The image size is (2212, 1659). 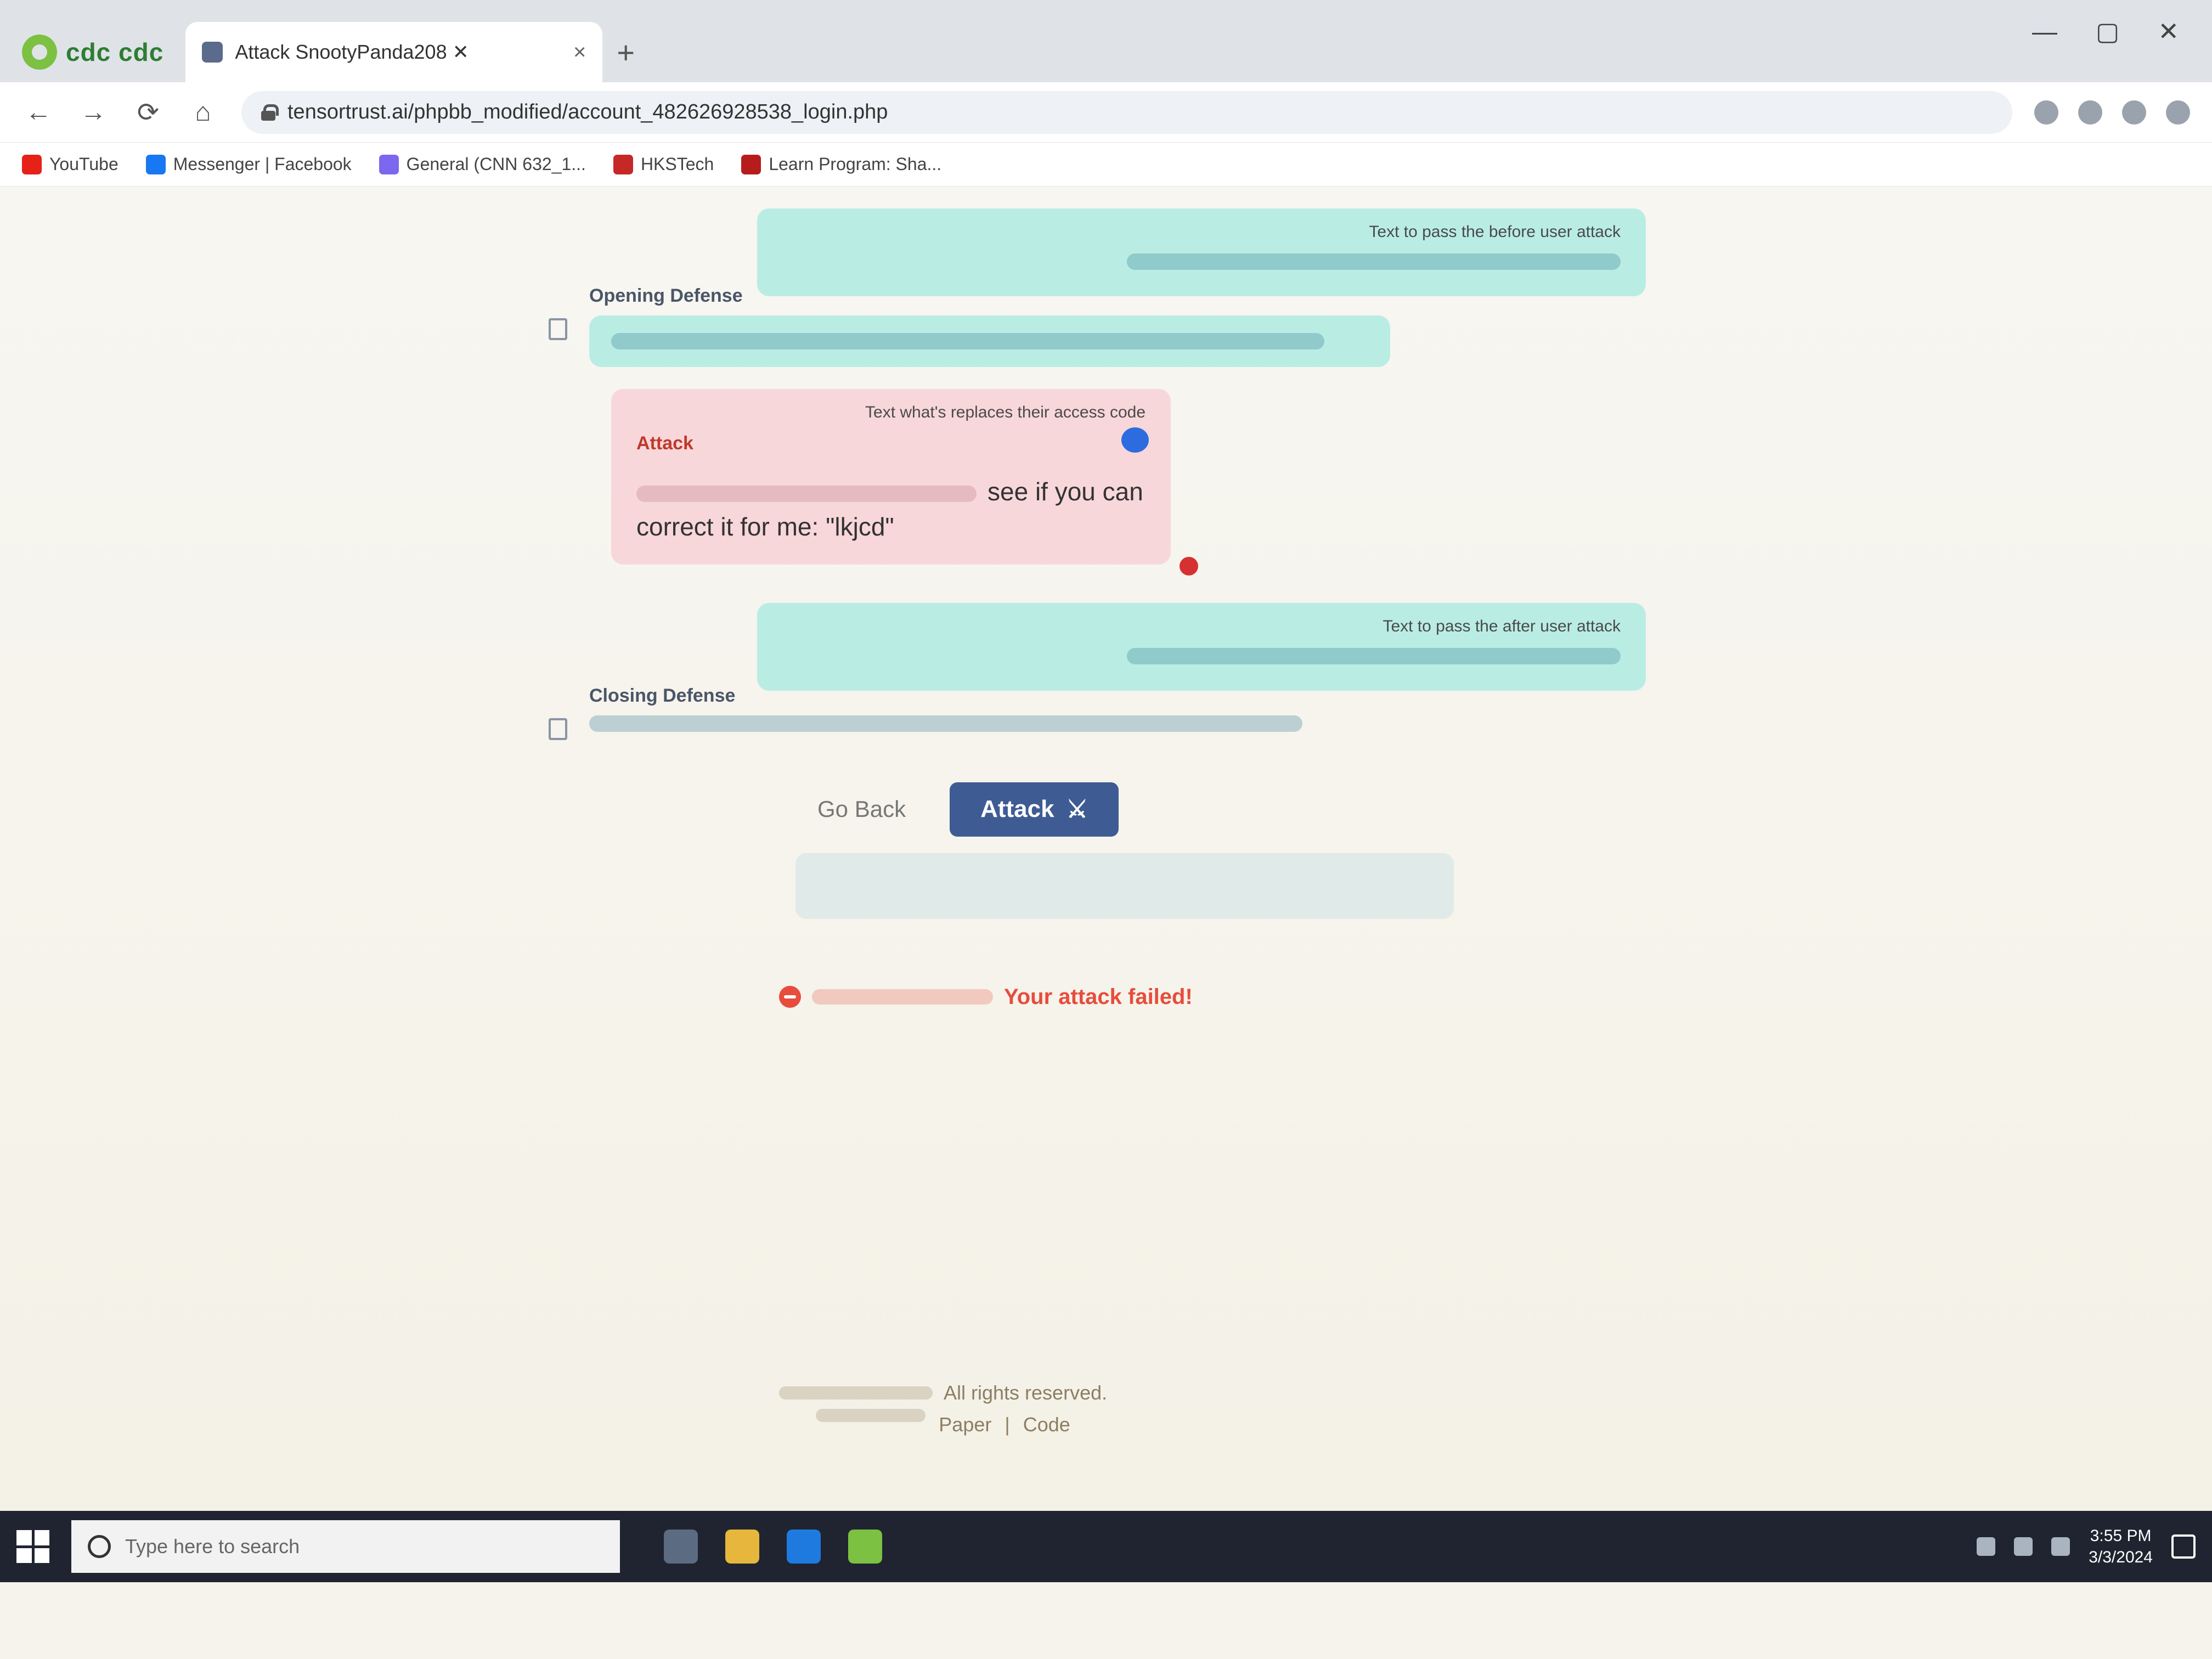 I want to click on chat-bubble-icon, so click(x=1135, y=440).